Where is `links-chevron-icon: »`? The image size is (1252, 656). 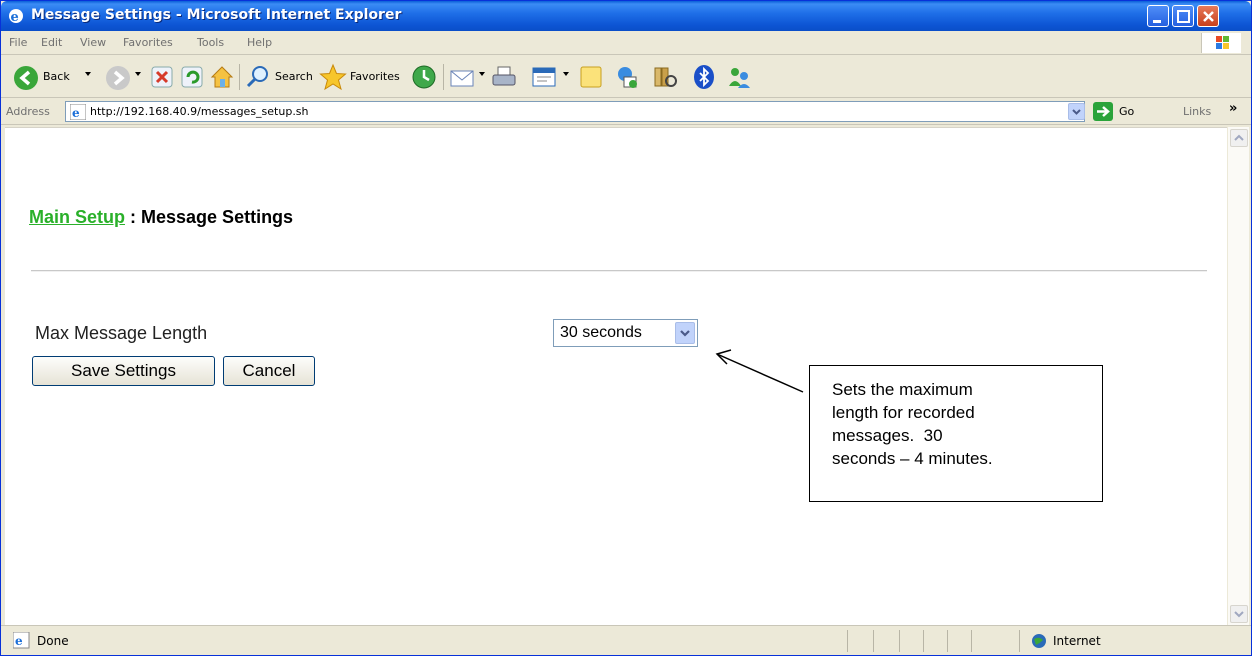
links-chevron-icon: » is located at coordinates (1233, 108).